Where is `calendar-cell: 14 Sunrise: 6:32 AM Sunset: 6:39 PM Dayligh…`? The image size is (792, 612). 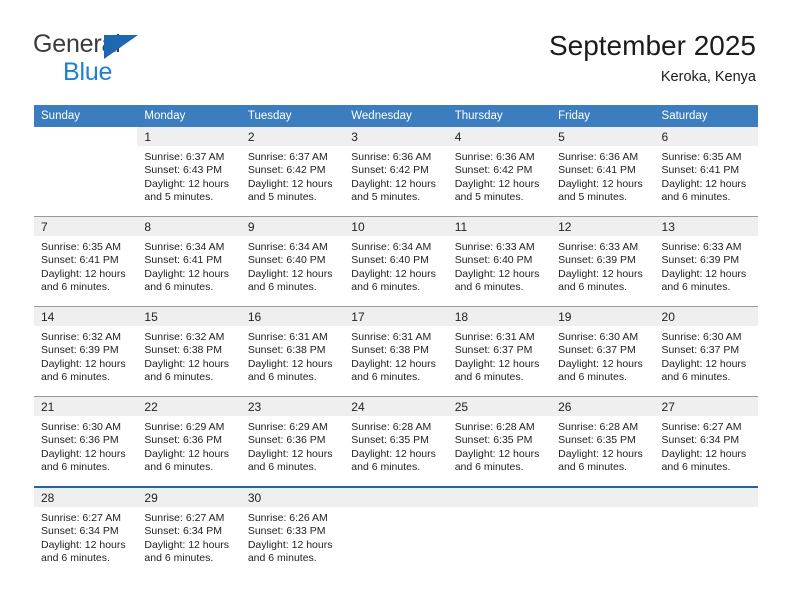
calendar-cell: 14 Sunrise: 6:32 AM Sunset: 6:39 PM Dayligh… is located at coordinates (86, 351).